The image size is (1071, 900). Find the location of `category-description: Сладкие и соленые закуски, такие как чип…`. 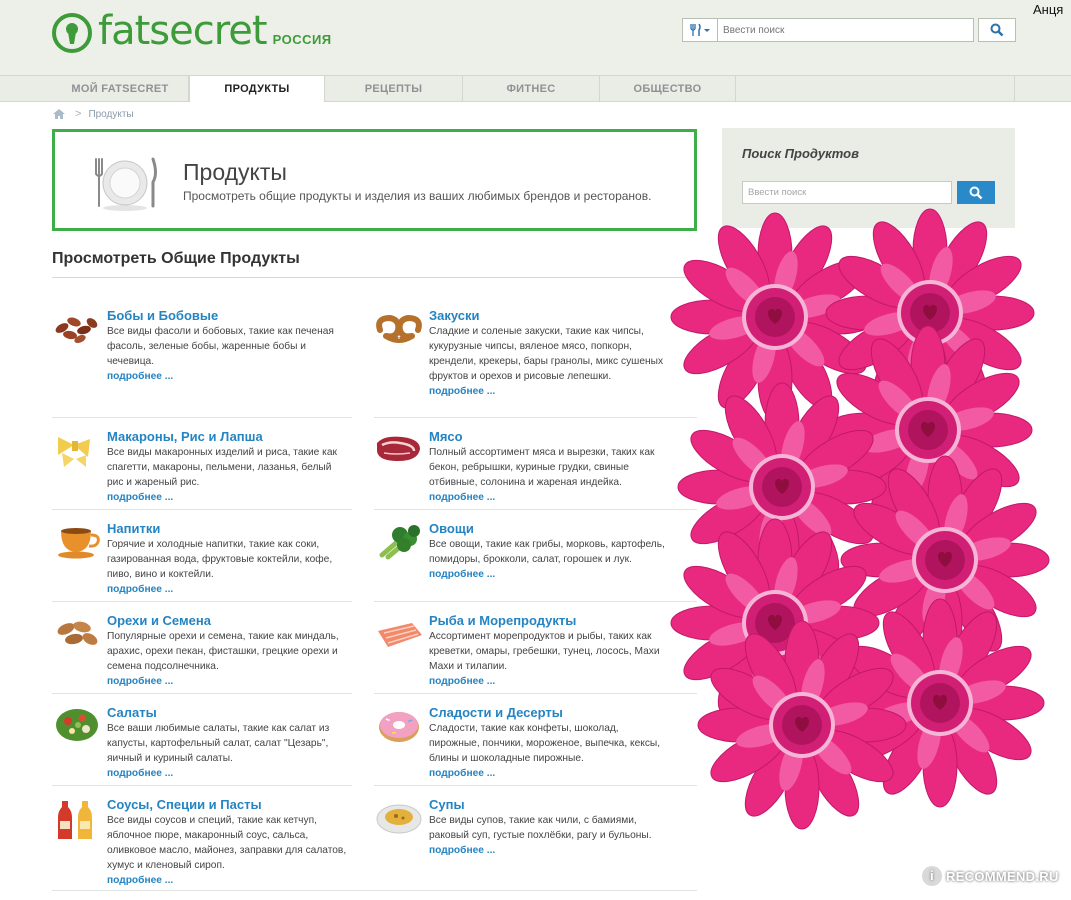

category-description: Сладкие и соленые закуски, такие как чип… is located at coordinates (549, 361).